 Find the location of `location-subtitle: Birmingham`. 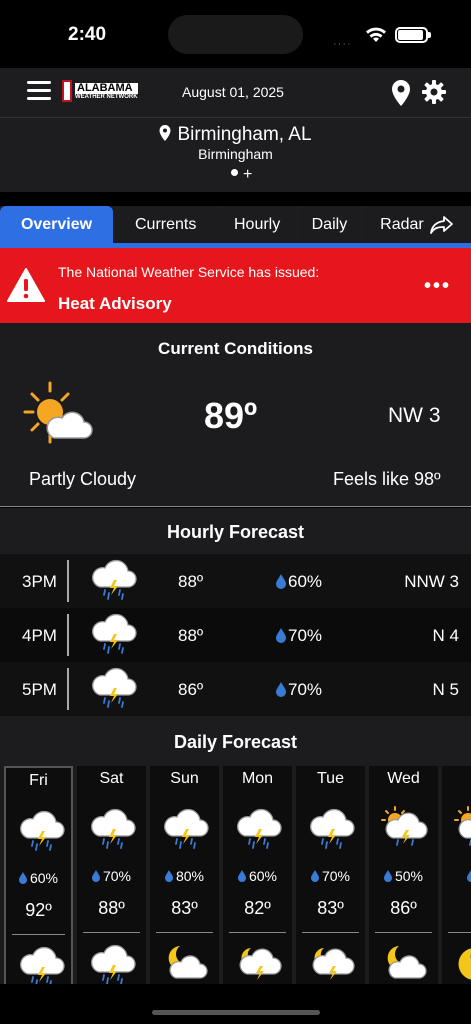

location-subtitle: Birmingham is located at coordinates (235, 154).